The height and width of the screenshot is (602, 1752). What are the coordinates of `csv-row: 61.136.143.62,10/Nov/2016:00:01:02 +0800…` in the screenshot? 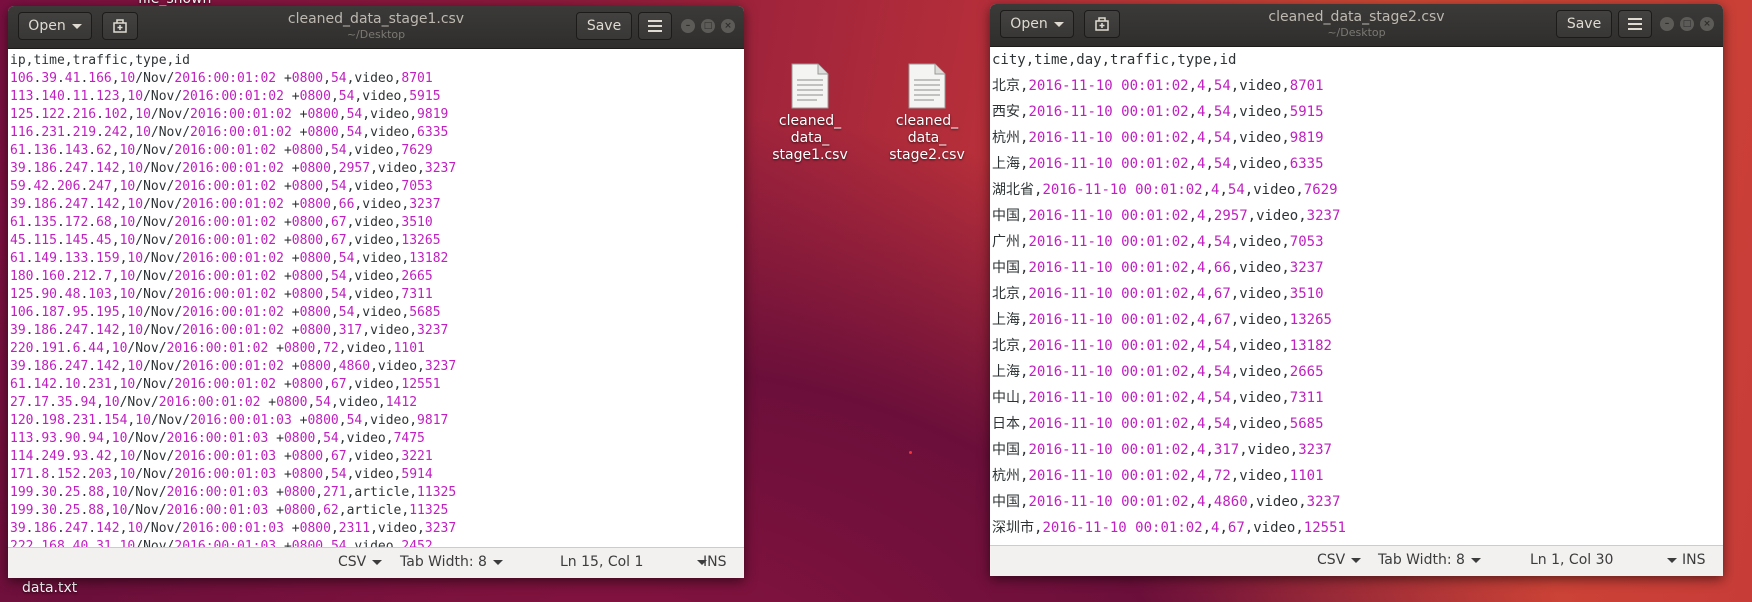 It's located at (221, 150).